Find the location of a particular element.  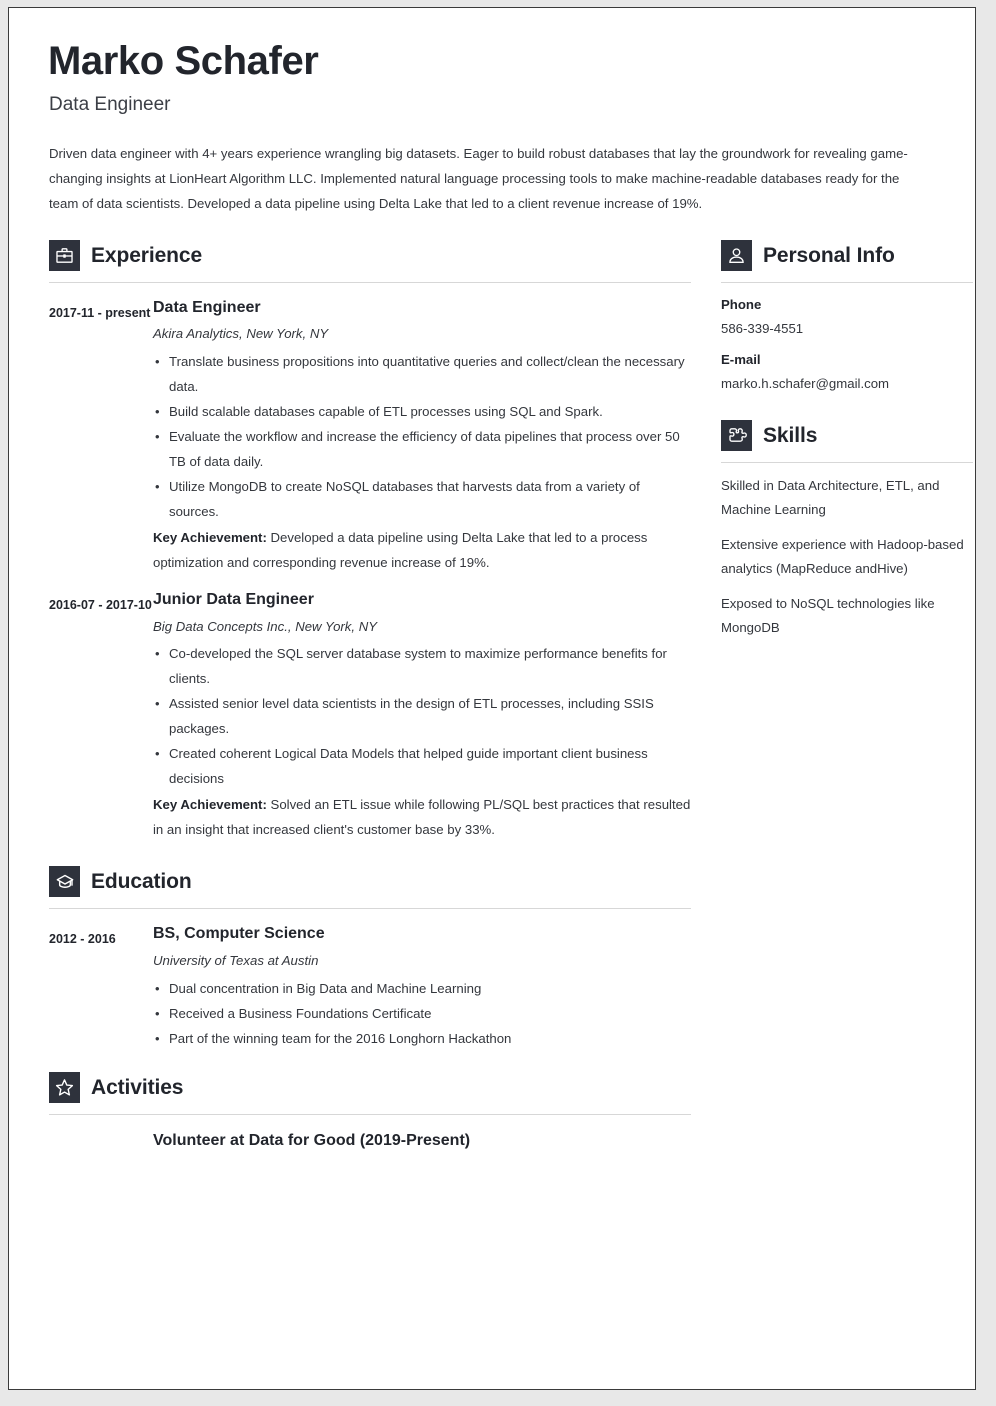

education-divider is located at coordinates (370, 909).